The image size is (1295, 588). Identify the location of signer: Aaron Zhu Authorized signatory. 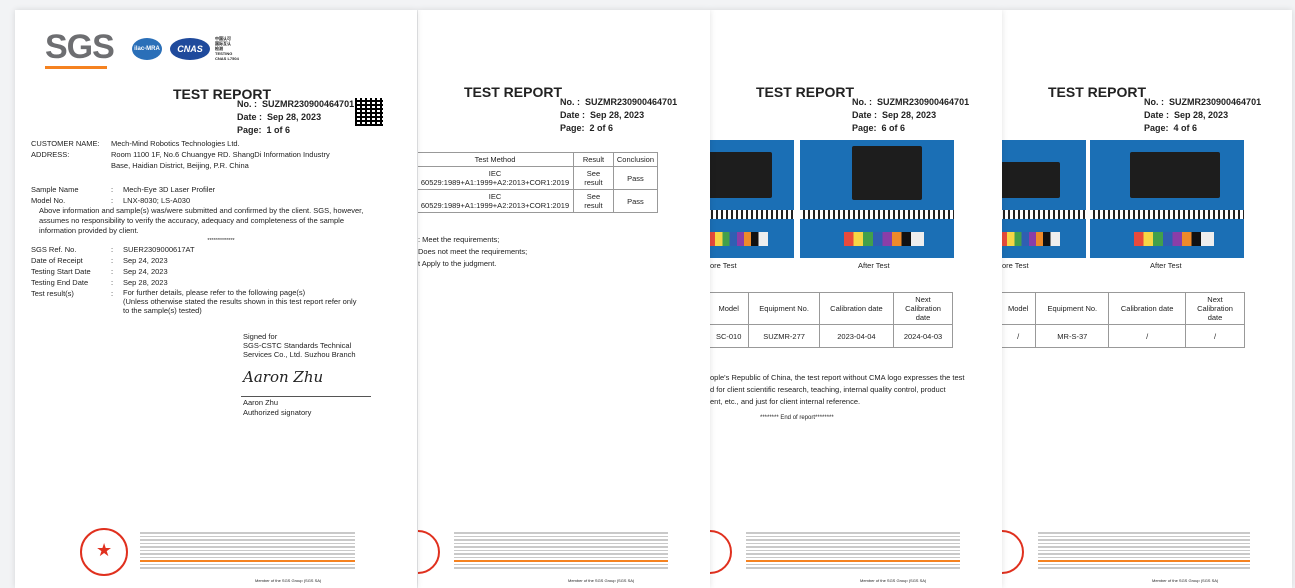
(277, 407).